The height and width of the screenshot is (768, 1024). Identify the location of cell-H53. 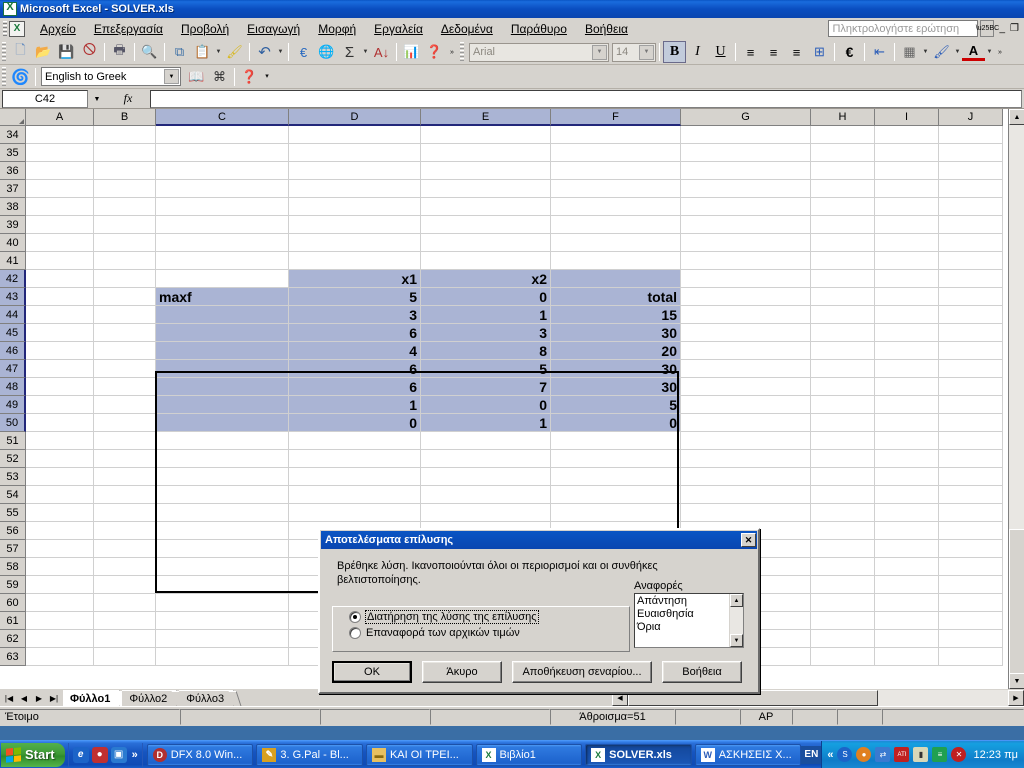
(843, 477).